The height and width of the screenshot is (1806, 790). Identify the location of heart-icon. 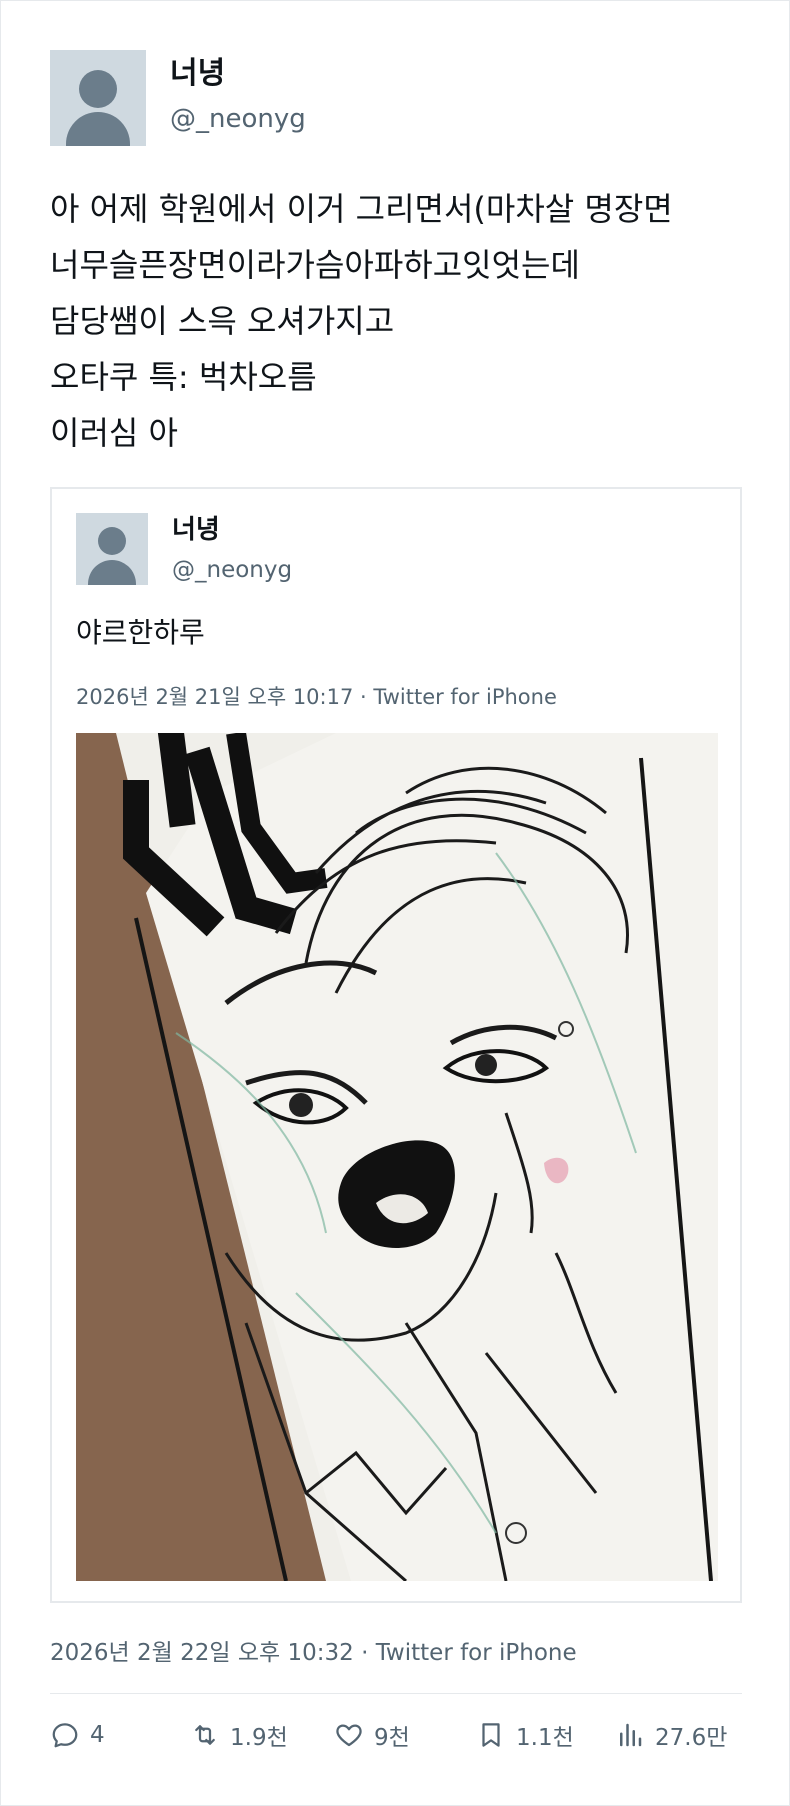
(349, 1735).